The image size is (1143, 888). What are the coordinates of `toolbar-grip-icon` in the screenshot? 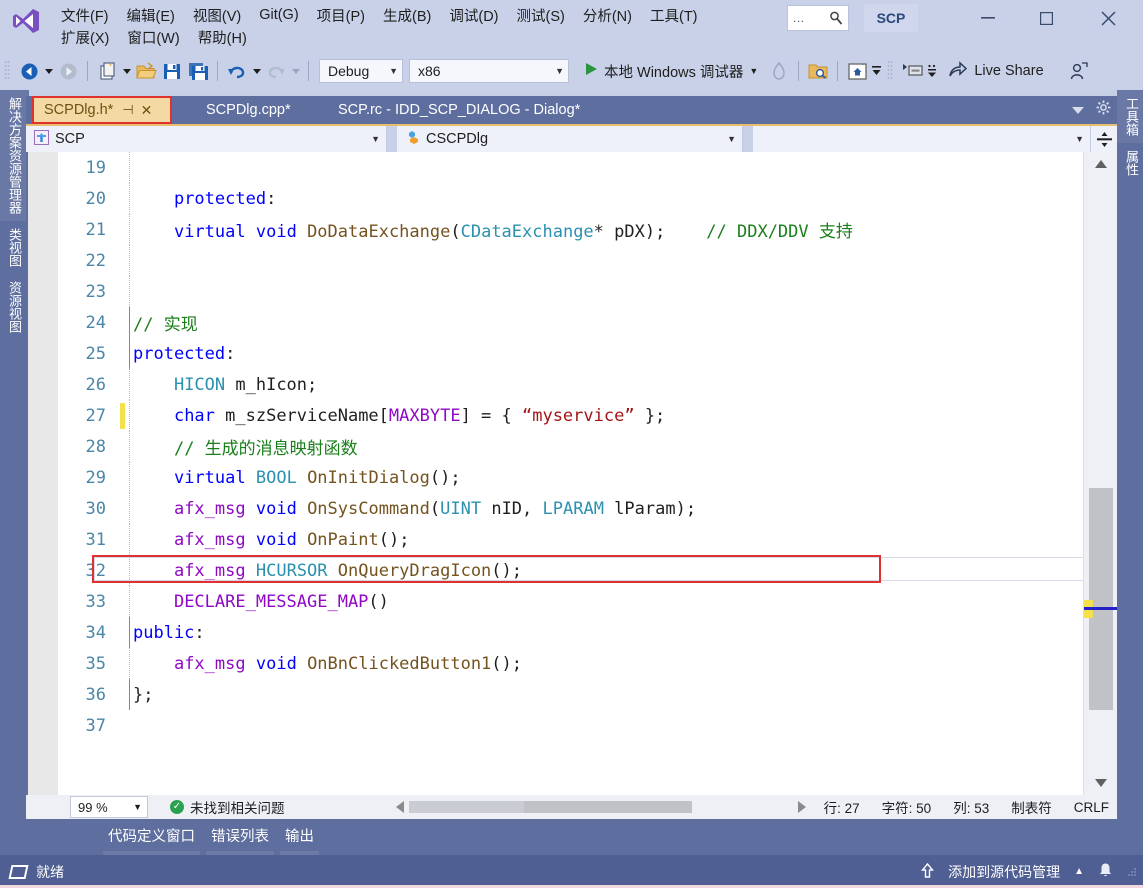 It's located at (10, 71).